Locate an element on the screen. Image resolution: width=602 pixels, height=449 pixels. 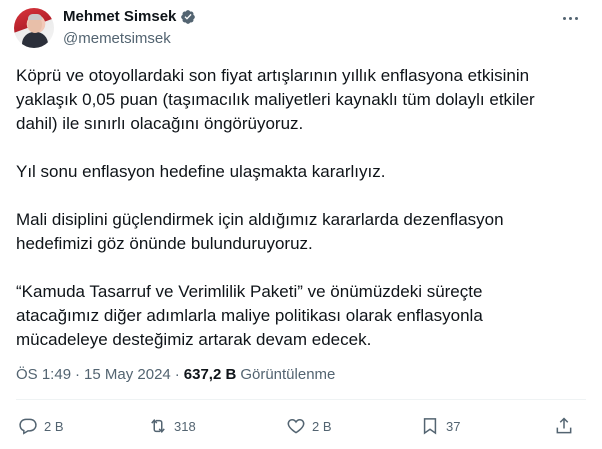
views-count: 637,2 B is located at coordinates (210, 374).